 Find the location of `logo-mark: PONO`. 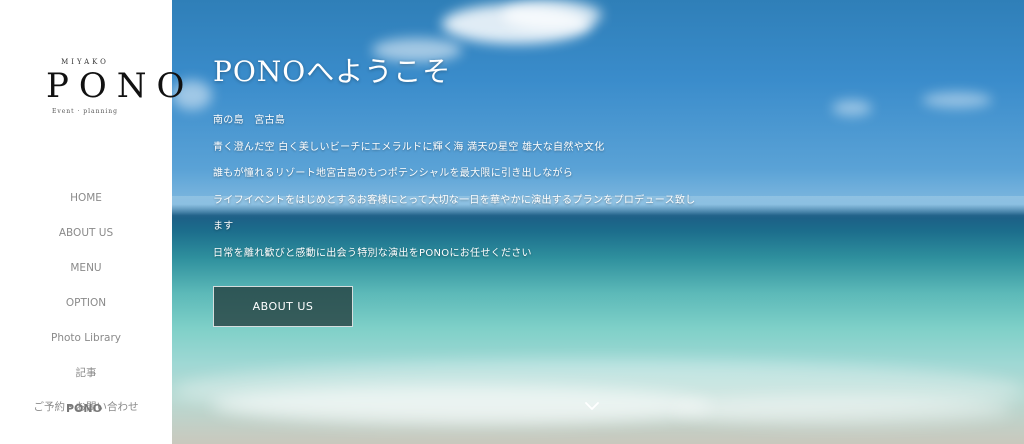

logo-mark: PONO is located at coordinates (120, 86).